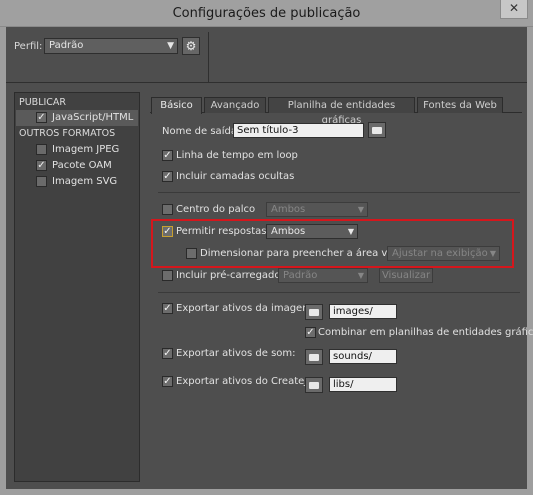 This screenshot has width=533, height=495. Describe the element at coordinates (235, 105) in the screenshot. I see `tab-avancado: Avançado` at that location.